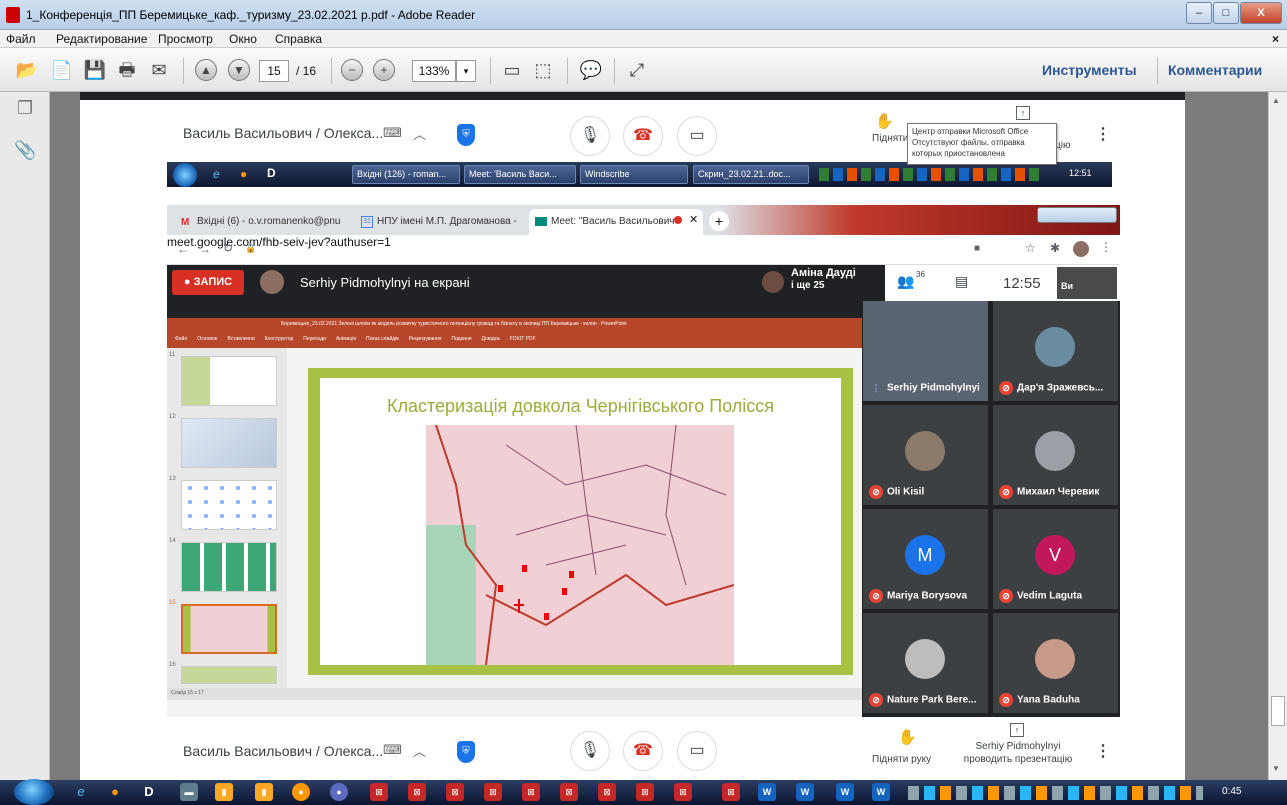  Describe the element at coordinates (159, 70) in the screenshot. I see `email-icon: ✉` at that location.